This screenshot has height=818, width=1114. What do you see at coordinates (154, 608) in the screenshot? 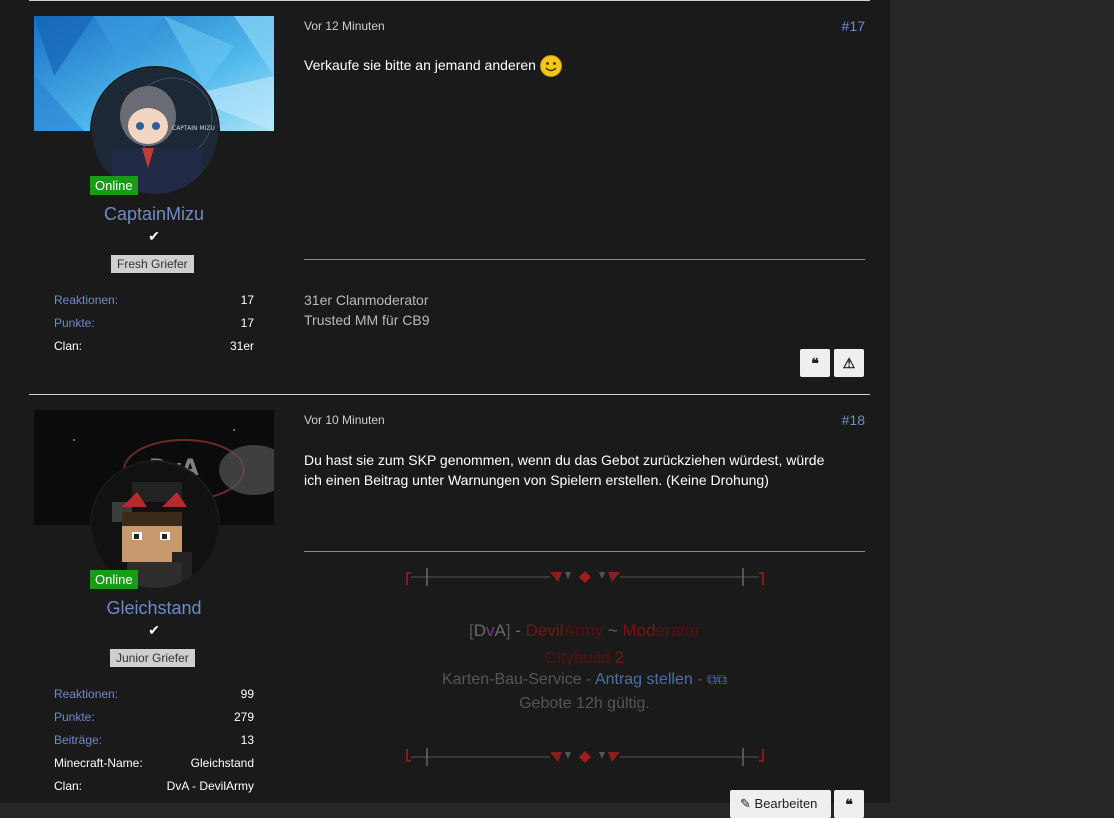
I see `username-link: Gleichstand` at bounding box center [154, 608].